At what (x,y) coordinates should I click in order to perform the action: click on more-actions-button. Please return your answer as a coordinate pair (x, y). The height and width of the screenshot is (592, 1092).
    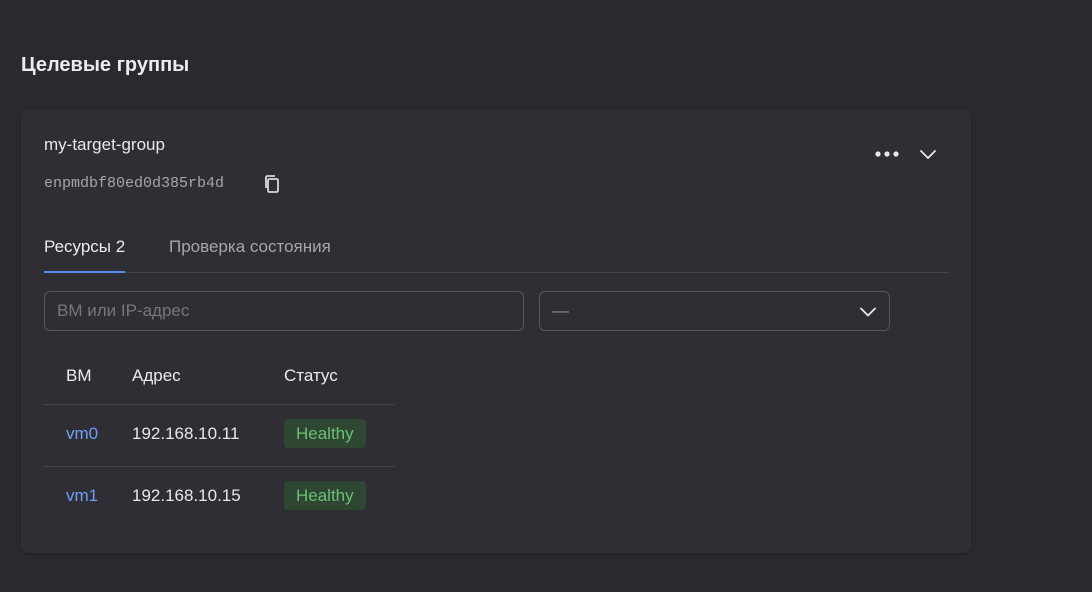
    Looking at the image, I should click on (887, 154).